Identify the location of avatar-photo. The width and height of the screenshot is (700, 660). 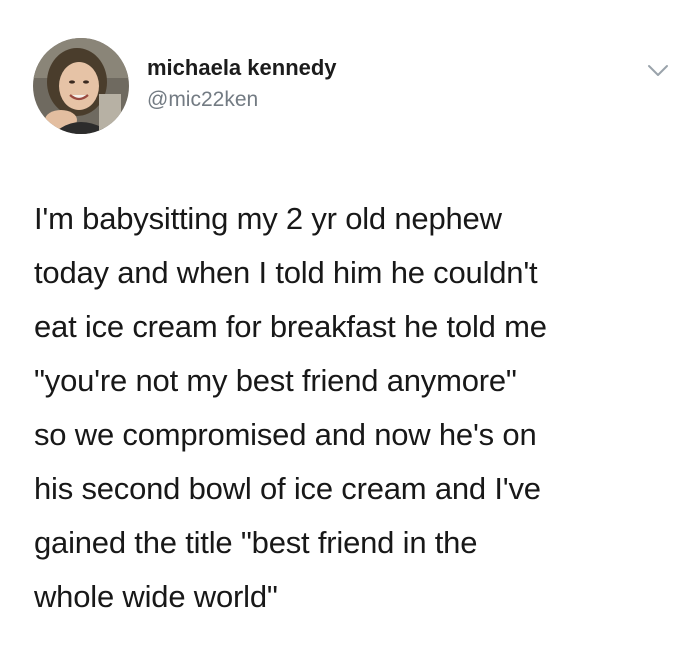
(81, 86).